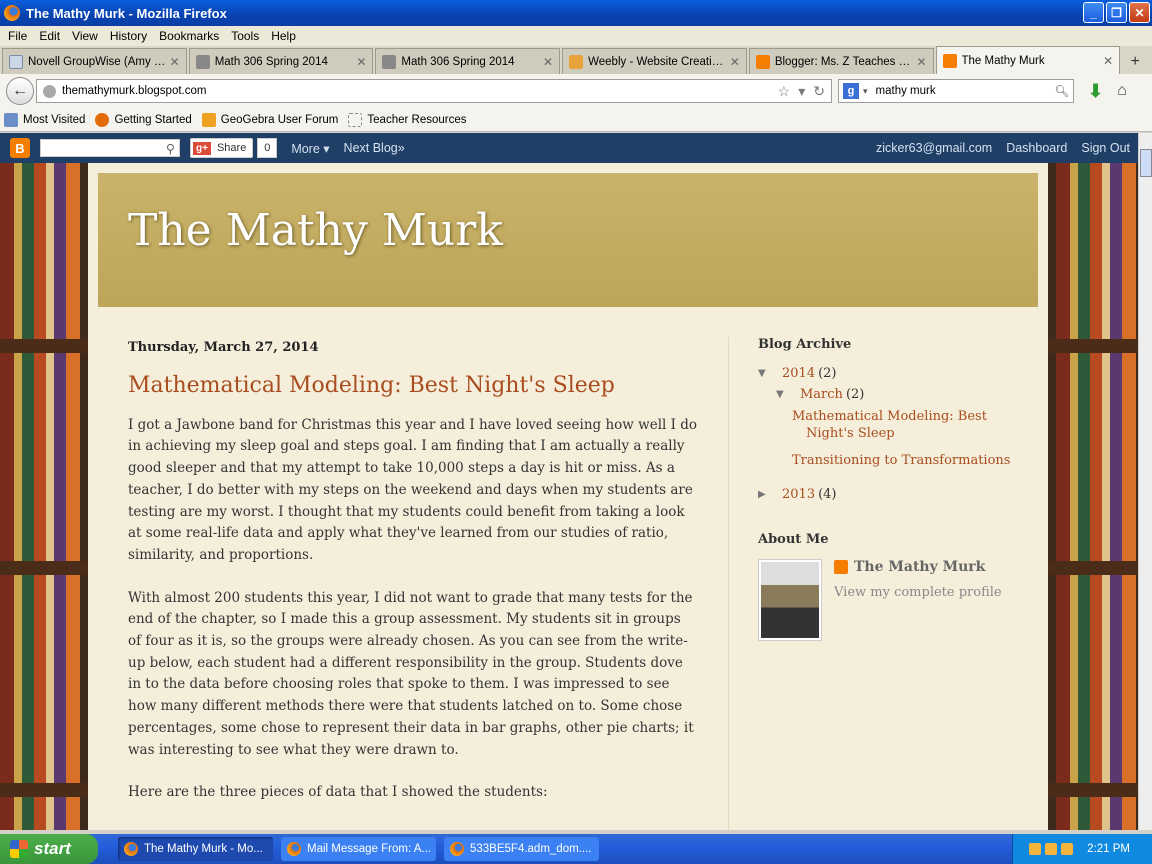 The height and width of the screenshot is (864, 1152). What do you see at coordinates (1122, 91) in the screenshot?
I see `home-icon: ⌂` at bounding box center [1122, 91].